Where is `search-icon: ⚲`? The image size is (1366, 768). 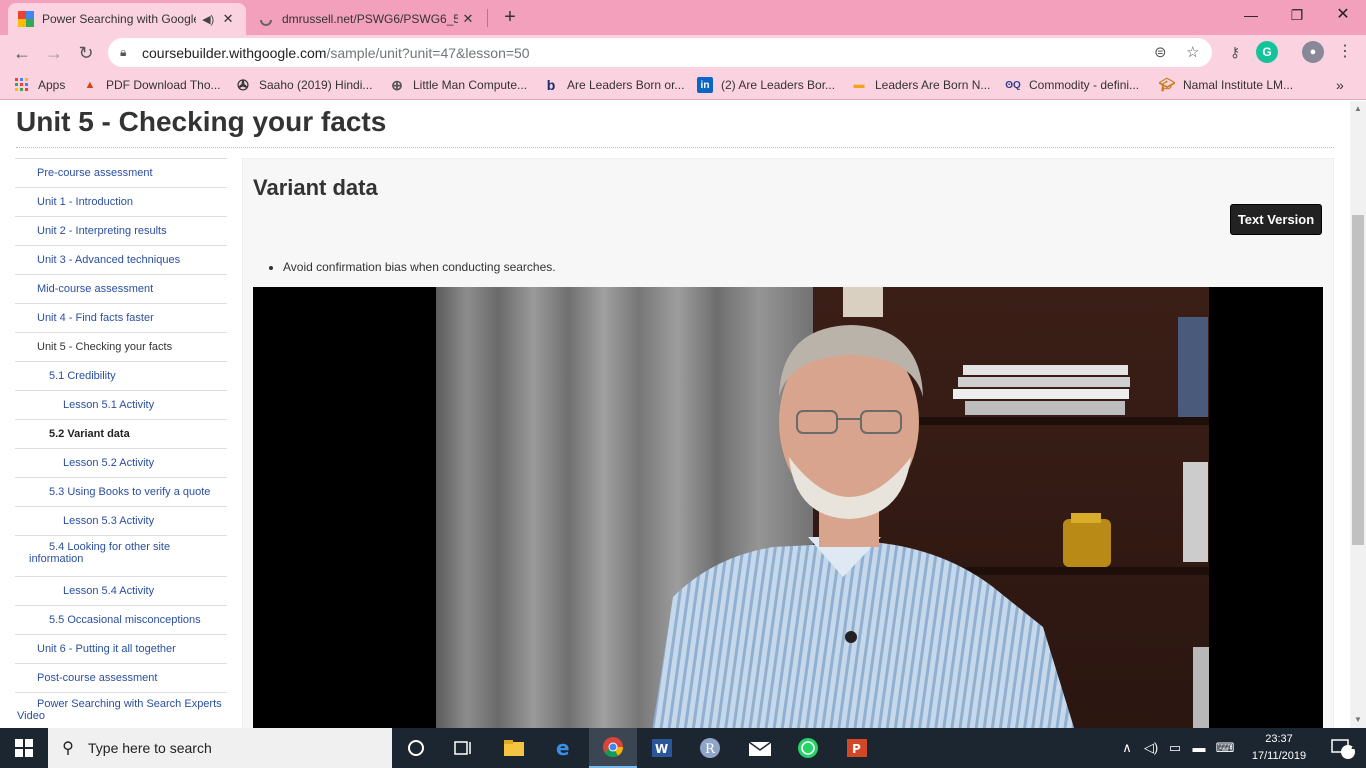
search-icon: ⚲ is located at coordinates (68, 748).